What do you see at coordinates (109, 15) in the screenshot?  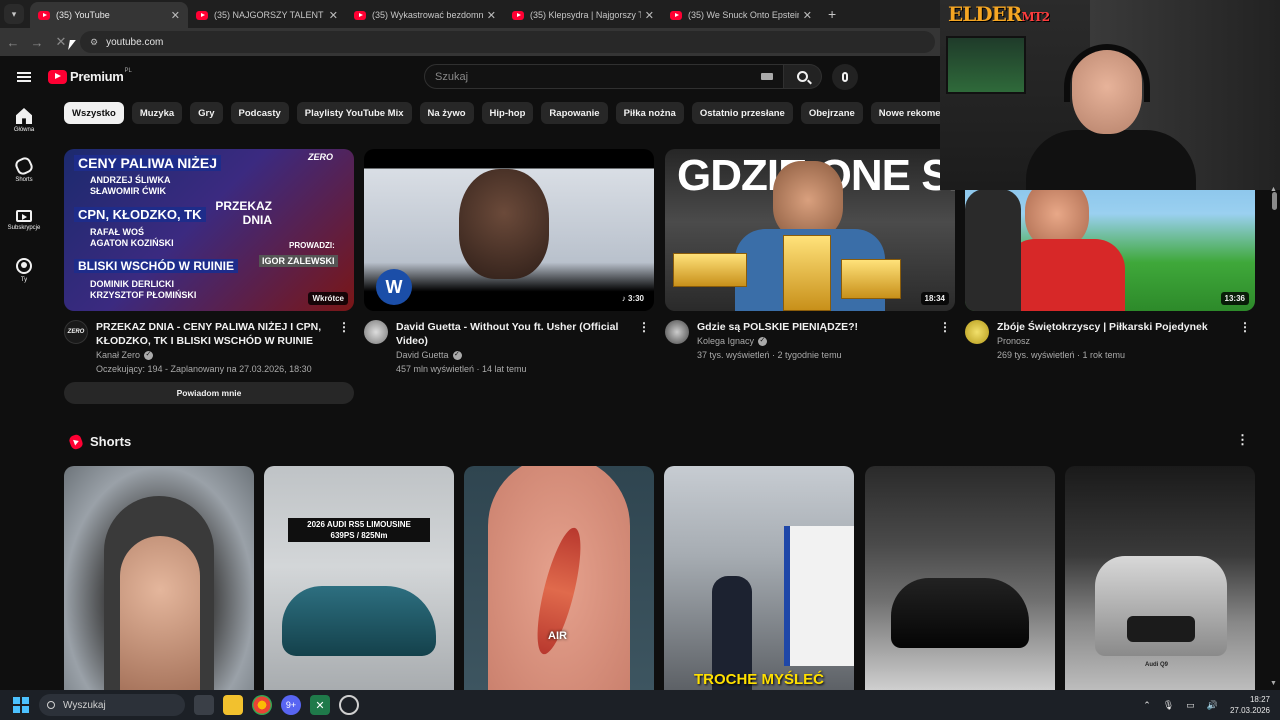 I see `browser-tab-youtube: (35) YouTube ✕` at bounding box center [109, 15].